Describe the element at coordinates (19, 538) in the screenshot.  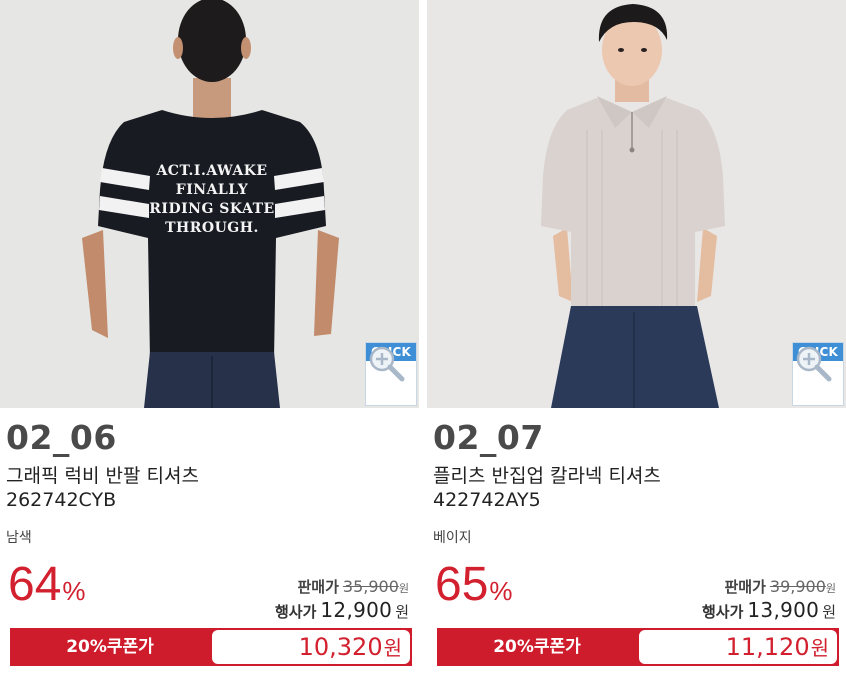
I see `product-color: 남색` at that location.